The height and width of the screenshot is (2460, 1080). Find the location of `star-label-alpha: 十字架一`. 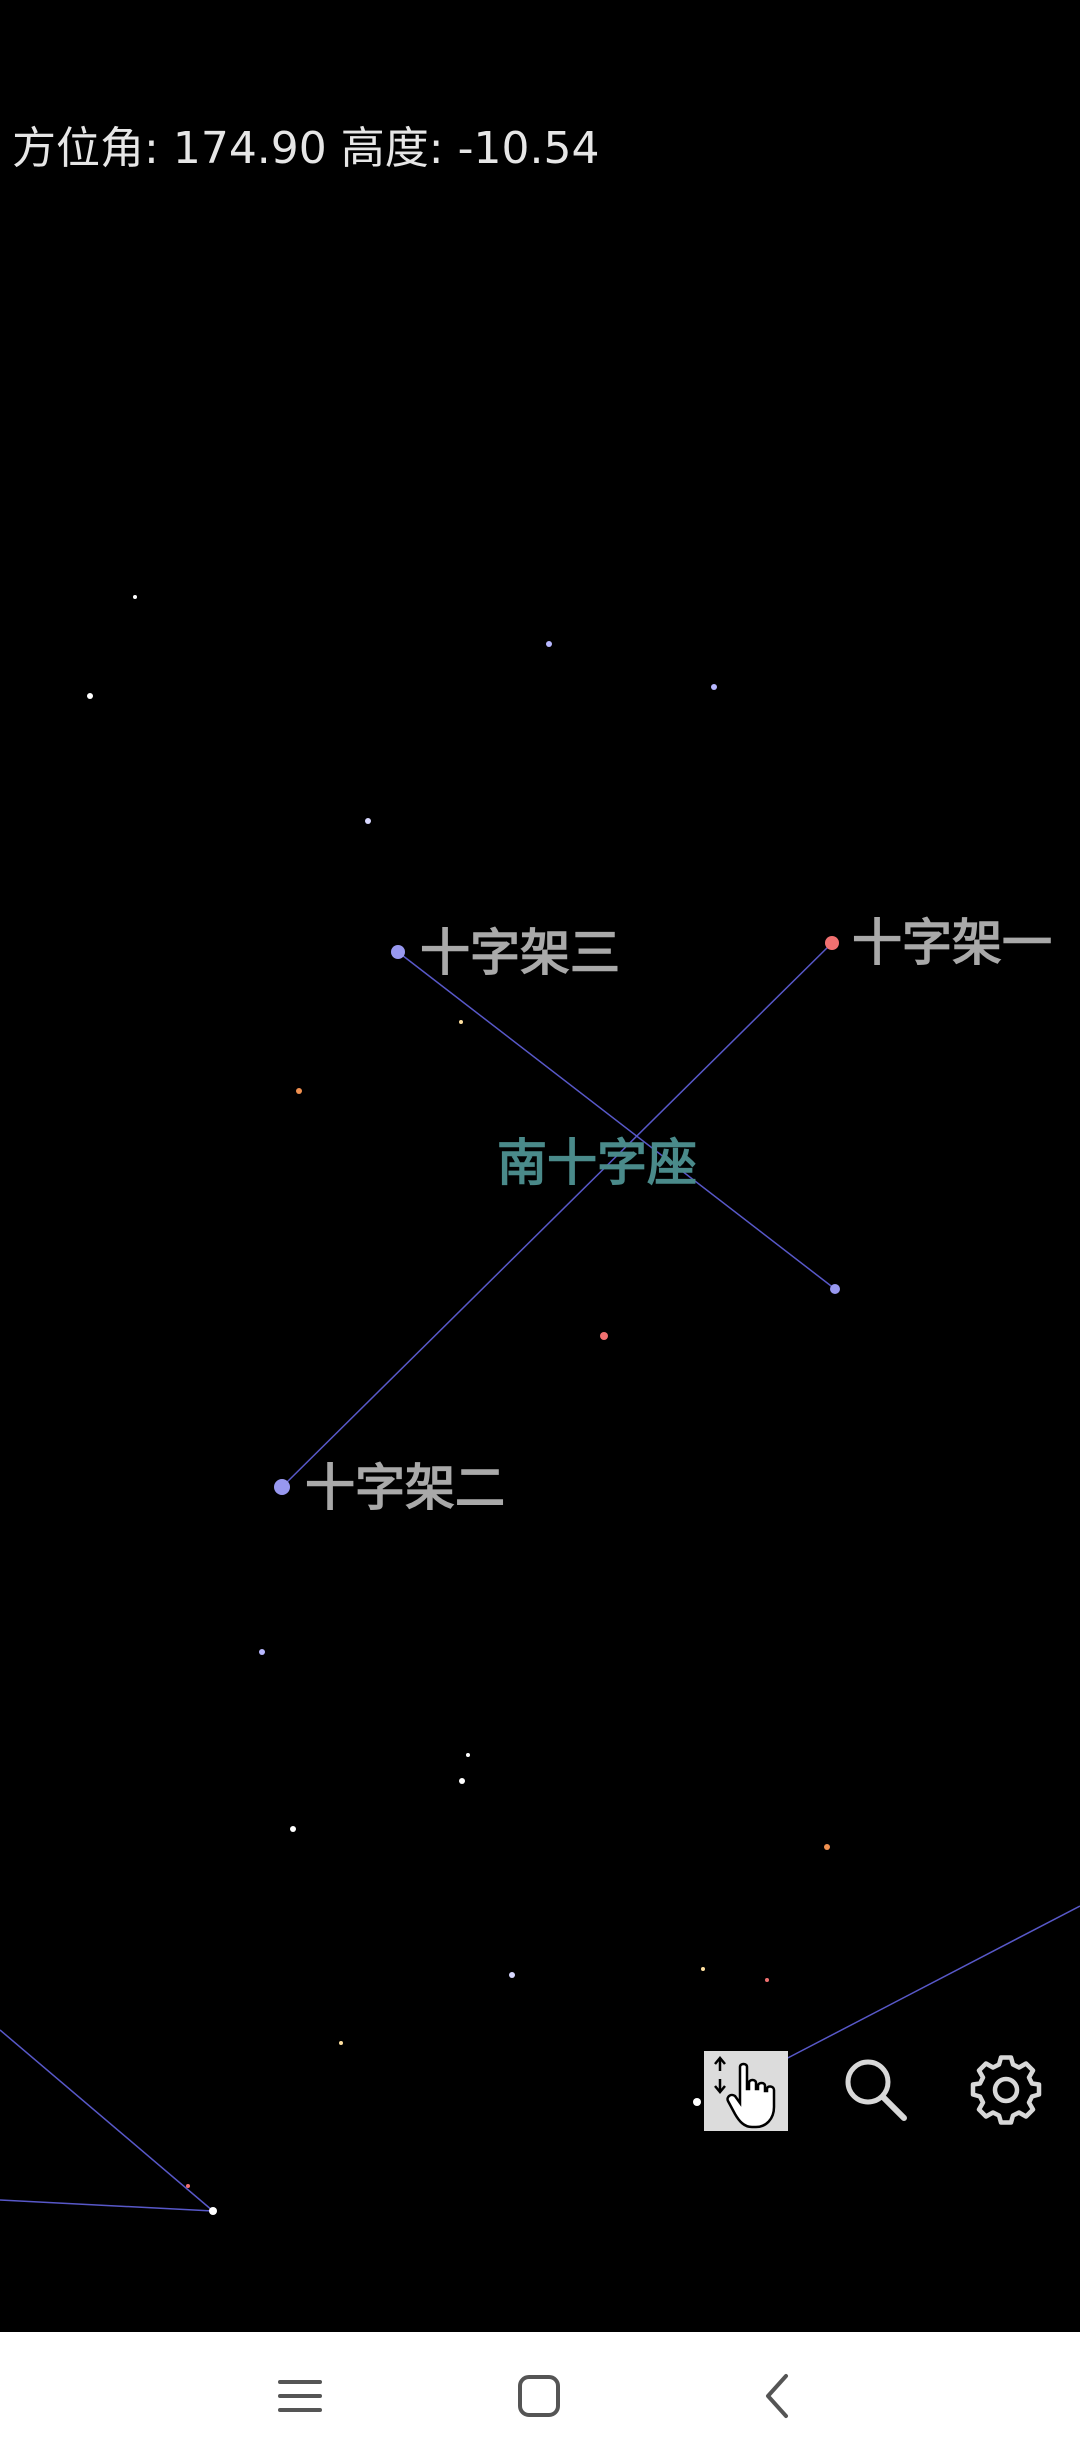

star-label-alpha: 十字架一 is located at coordinates (952, 943).